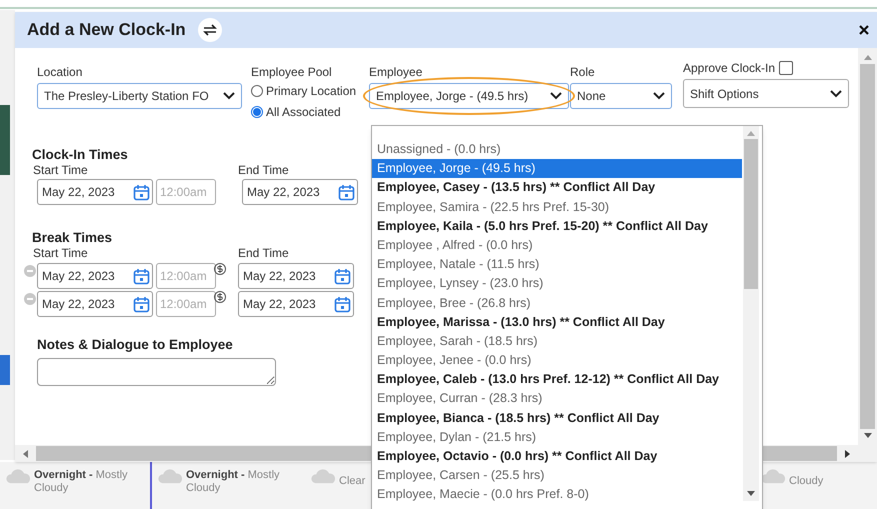  I want to click on field-label: Role, so click(583, 72).